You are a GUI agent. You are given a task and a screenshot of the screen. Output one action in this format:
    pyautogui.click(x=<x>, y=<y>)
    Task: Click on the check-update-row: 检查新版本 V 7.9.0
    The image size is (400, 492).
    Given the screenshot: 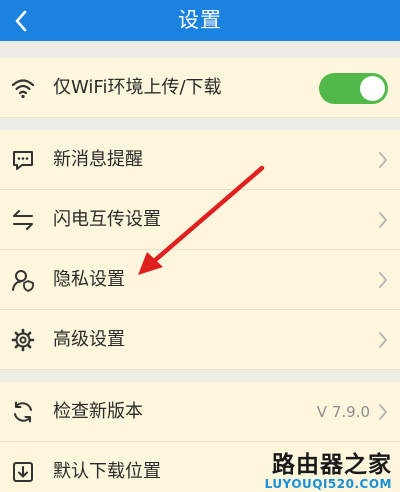 What is the action you would take?
    pyautogui.click(x=200, y=412)
    